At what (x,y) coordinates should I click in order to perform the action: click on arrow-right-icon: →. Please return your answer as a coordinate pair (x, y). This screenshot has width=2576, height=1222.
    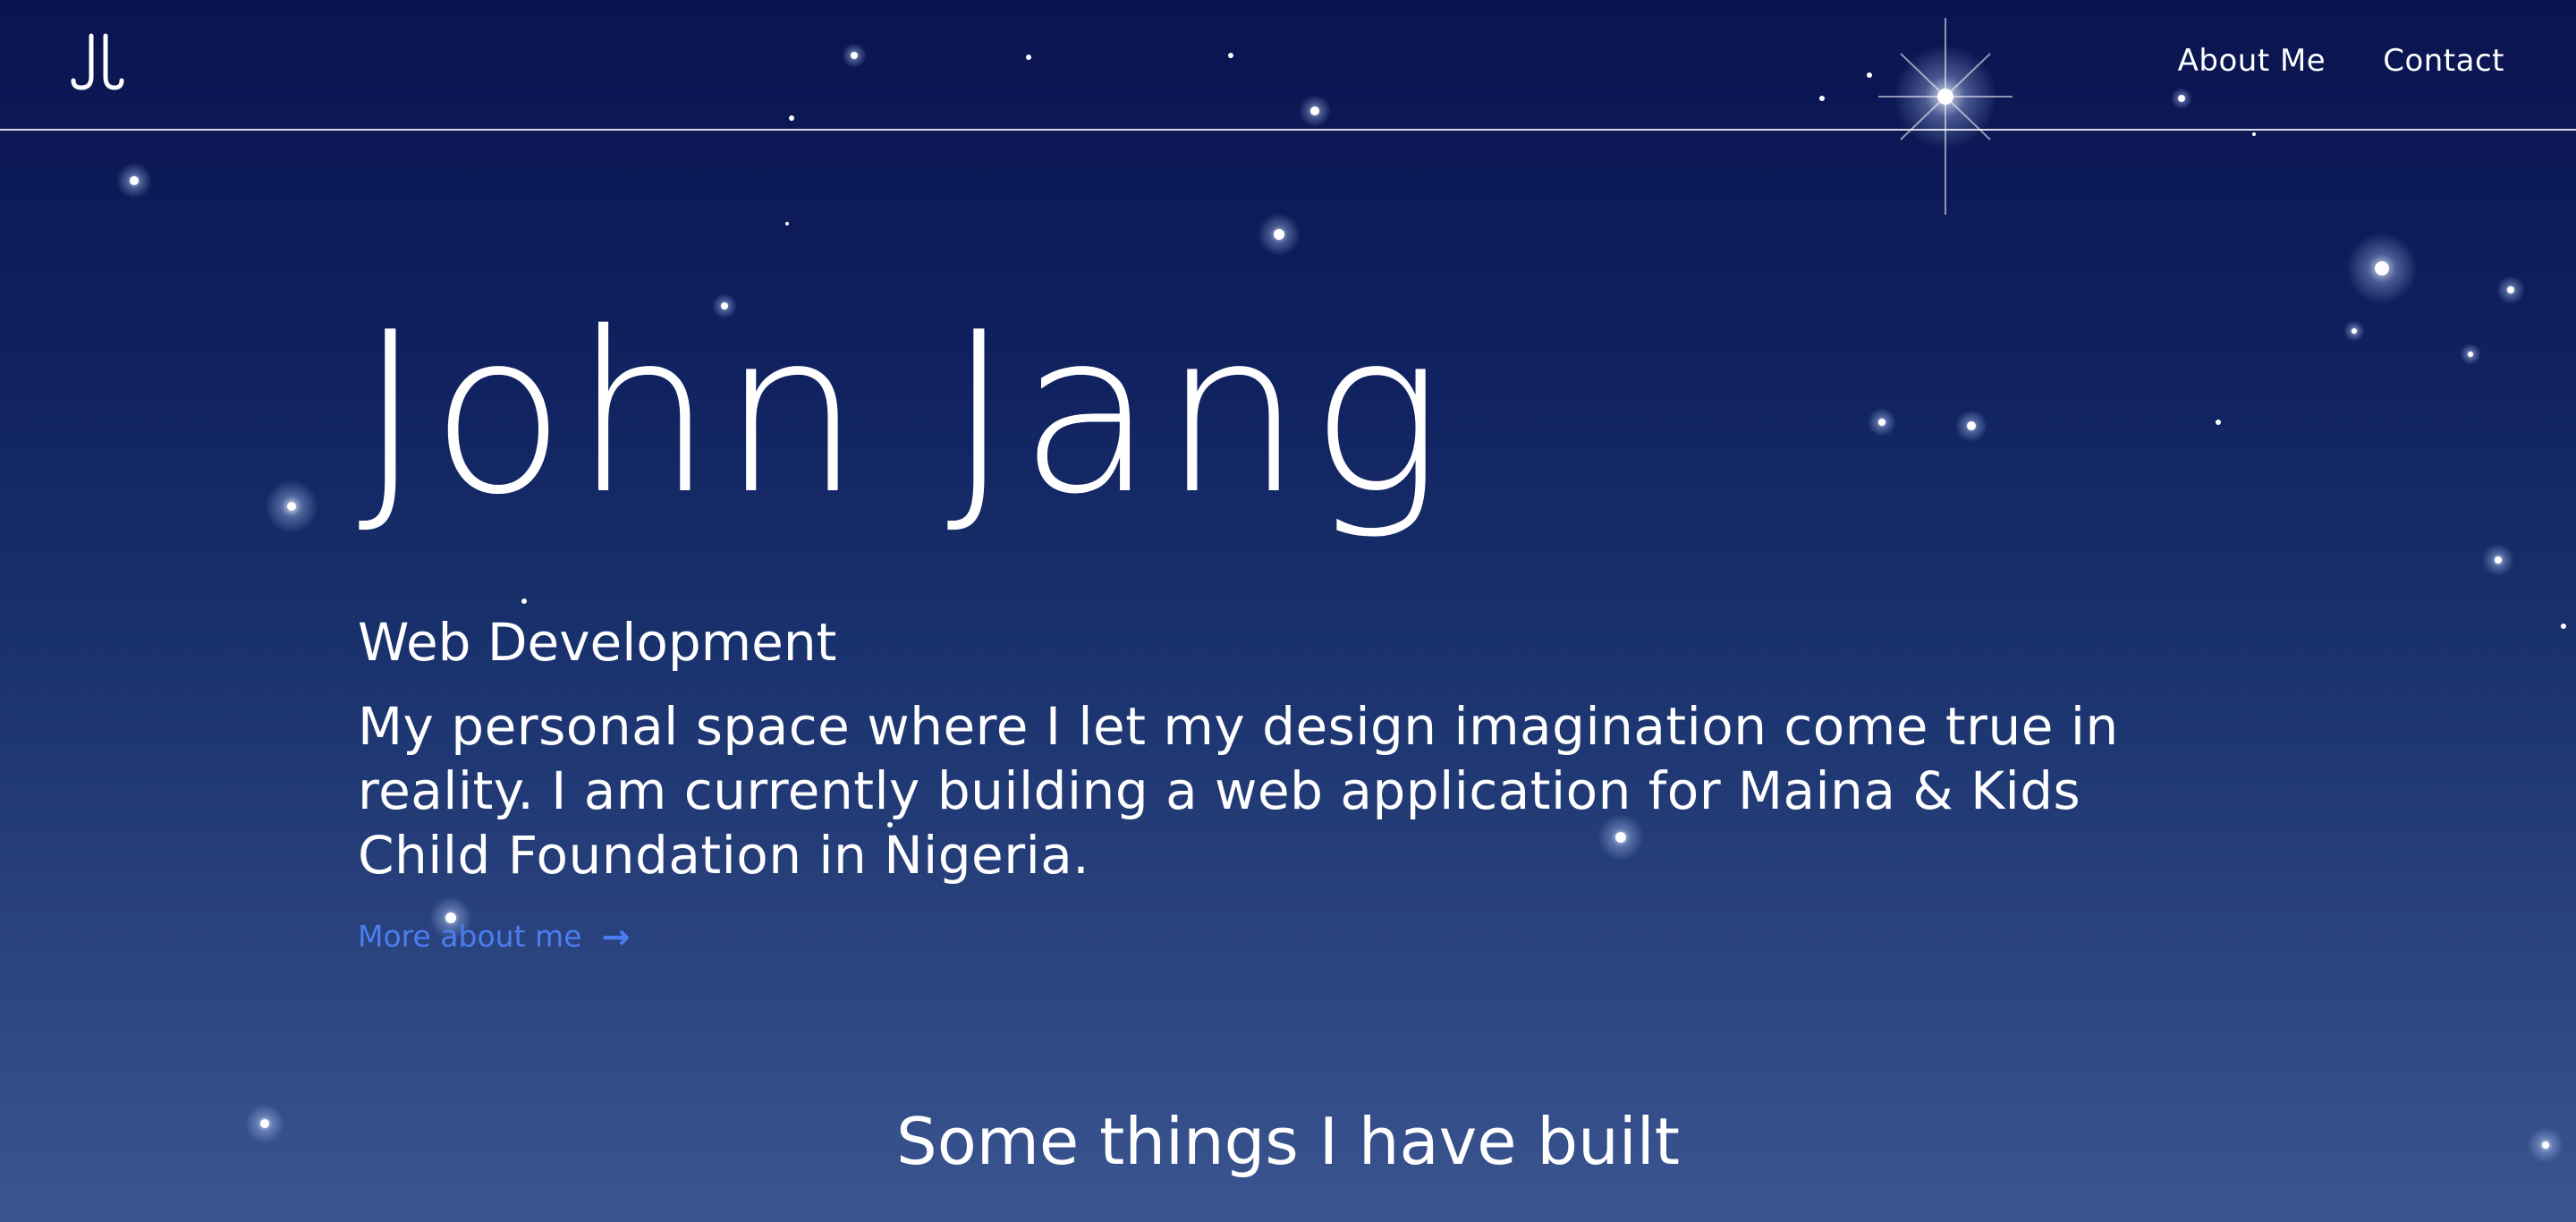
    Looking at the image, I should click on (616, 936).